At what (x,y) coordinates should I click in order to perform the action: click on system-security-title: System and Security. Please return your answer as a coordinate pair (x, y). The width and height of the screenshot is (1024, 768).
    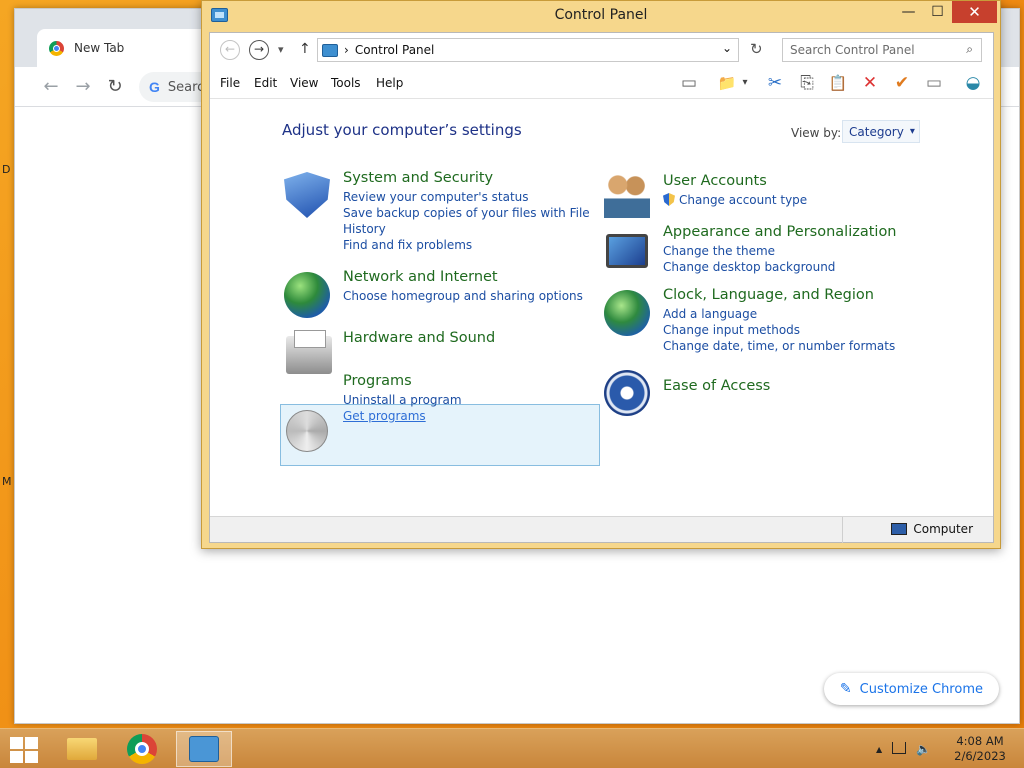
    Looking at the image, I should click on (466, 178).